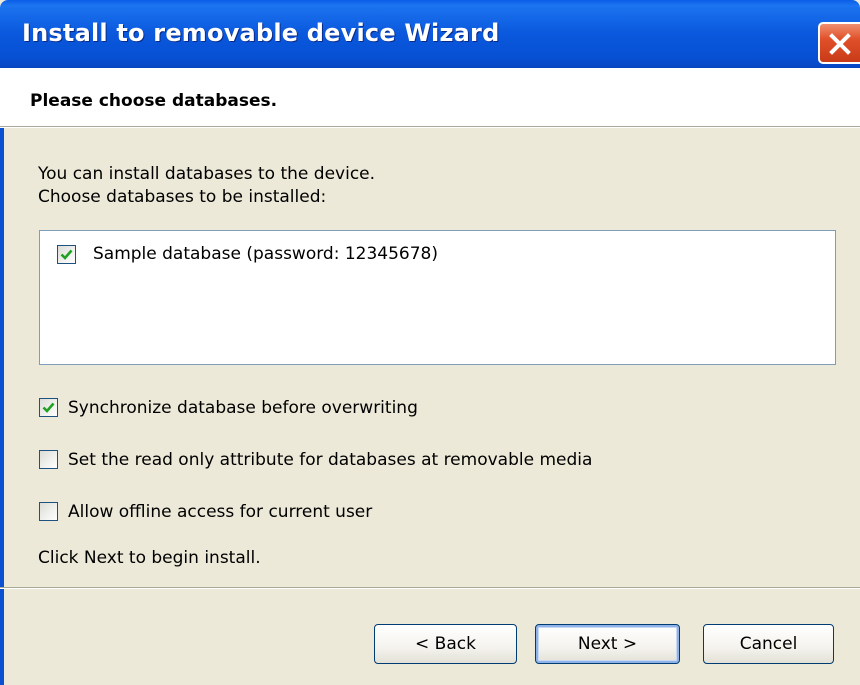 This screenshot has height=685, width=860. Describe the element at coordinates (265, 254) in the screenshot. I see `database-item-label: Sample database (password: 12345678)` at that location.